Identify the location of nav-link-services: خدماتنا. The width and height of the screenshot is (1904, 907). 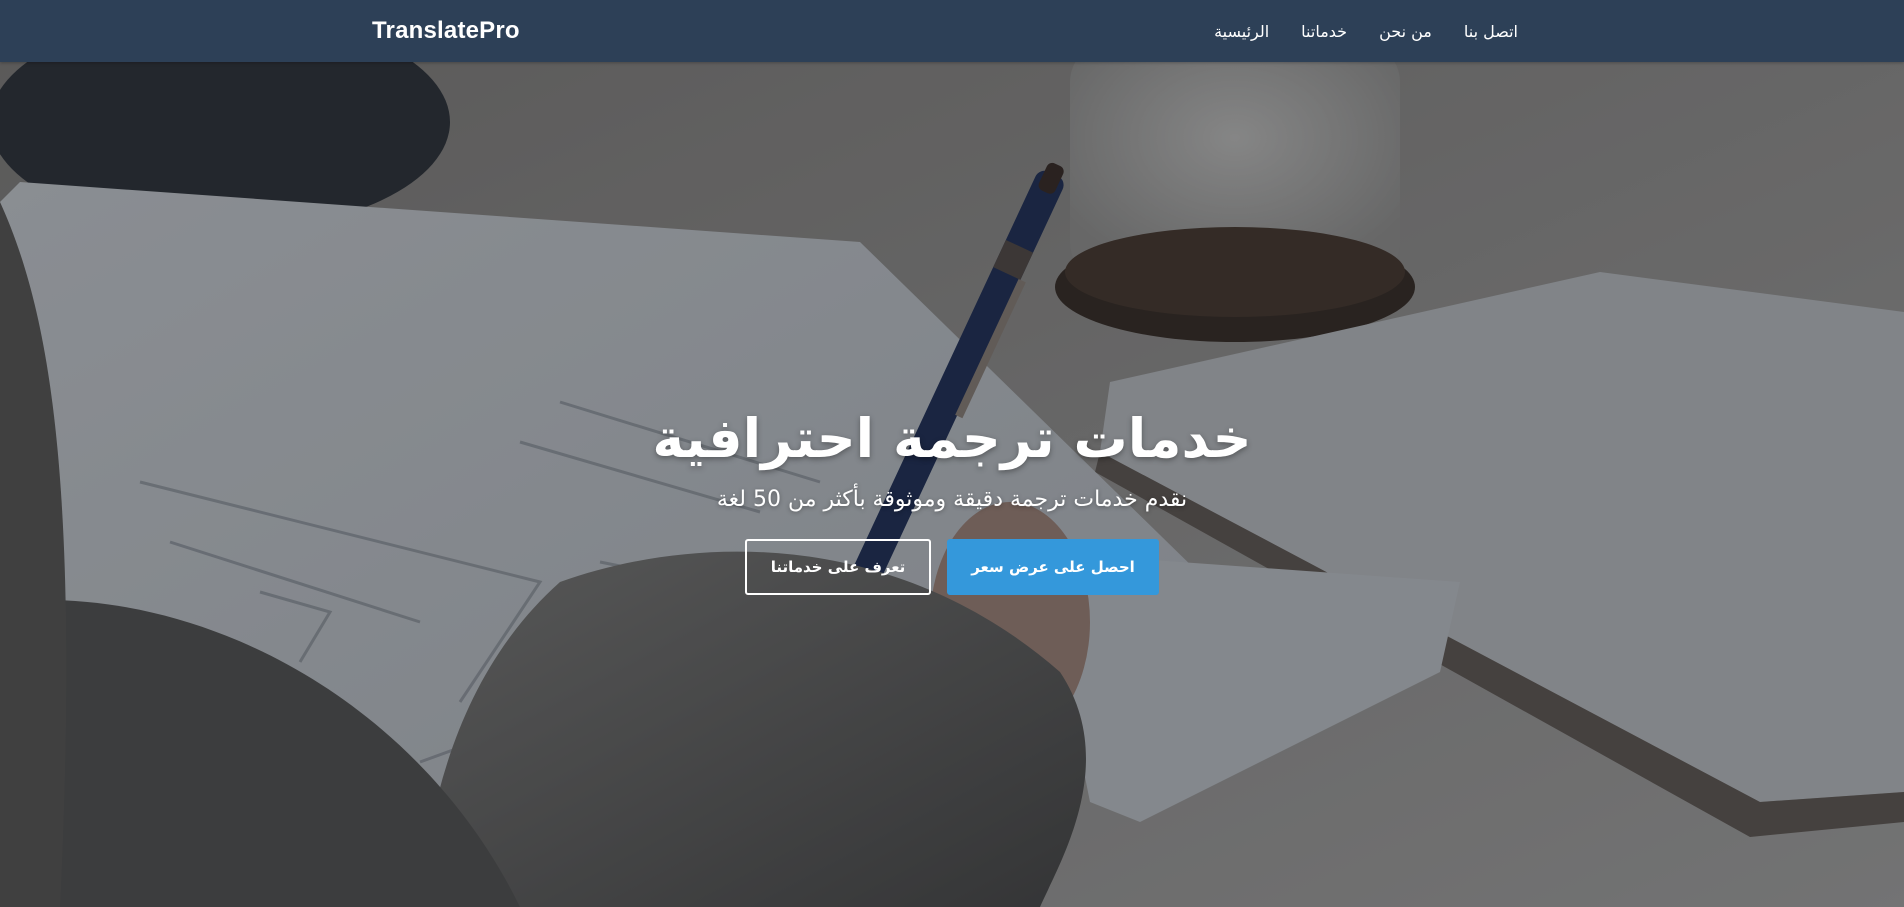
(1324, 31).